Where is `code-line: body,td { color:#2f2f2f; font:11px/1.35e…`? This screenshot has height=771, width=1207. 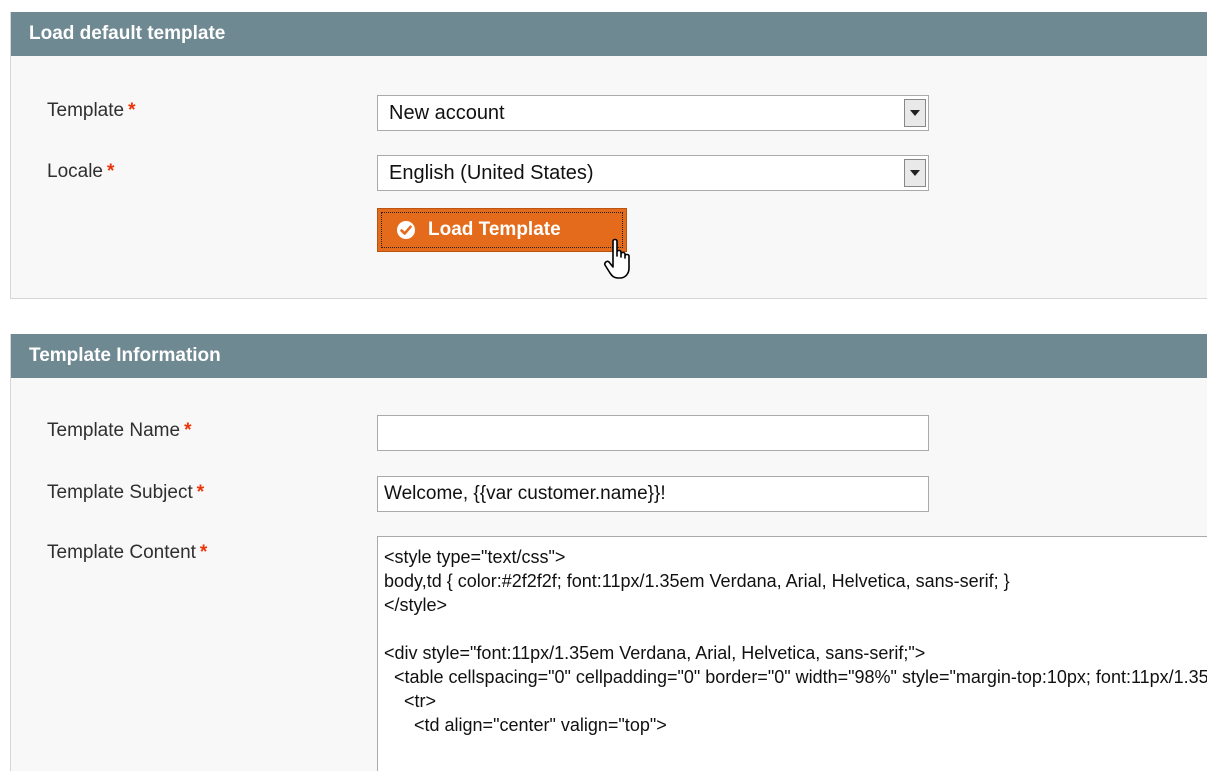 code-line: body,td { color:#2f2f2f; font:11px/1.35e… is located at coordinates (697, 581).